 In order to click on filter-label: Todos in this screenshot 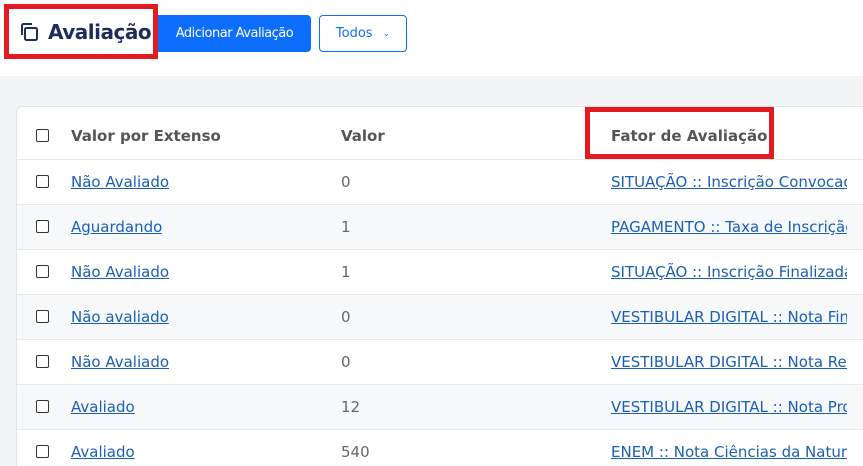, I will do `click(354, 33)`.